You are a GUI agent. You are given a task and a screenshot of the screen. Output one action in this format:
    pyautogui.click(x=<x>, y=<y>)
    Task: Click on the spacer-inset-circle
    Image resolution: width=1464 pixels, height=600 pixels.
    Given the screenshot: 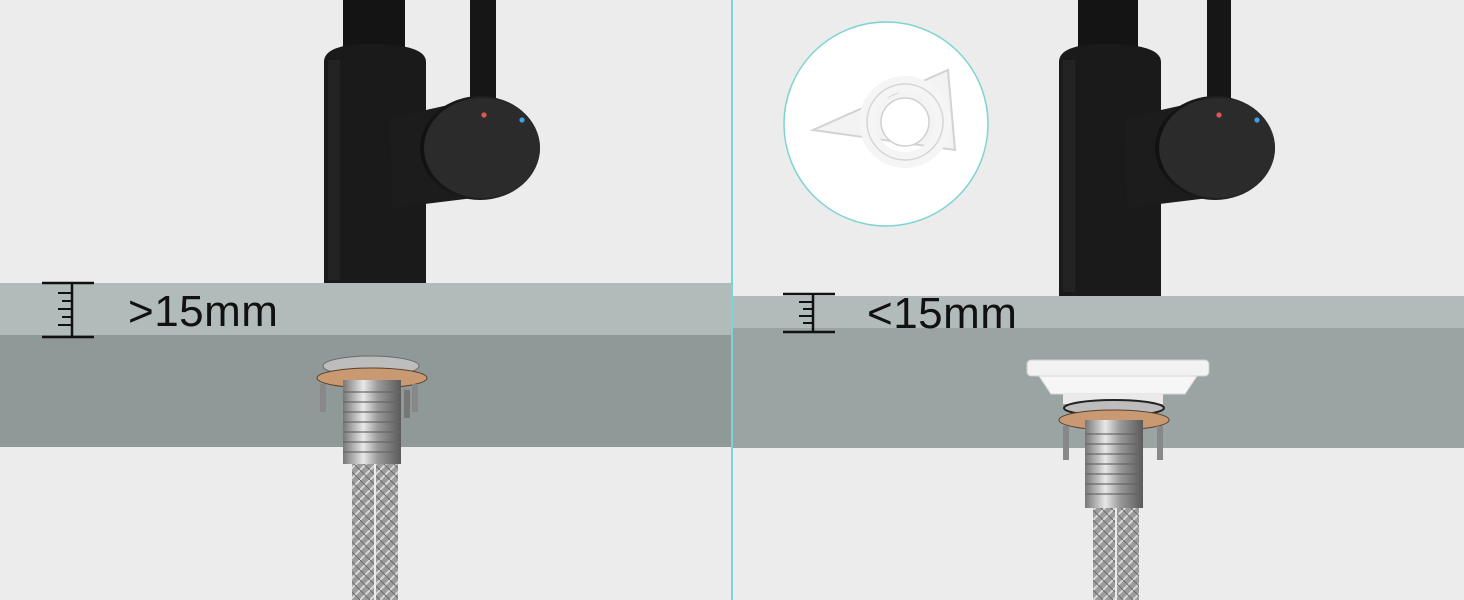 What is the action you would take?
    pyautogui.click(x=886, y=124)
    